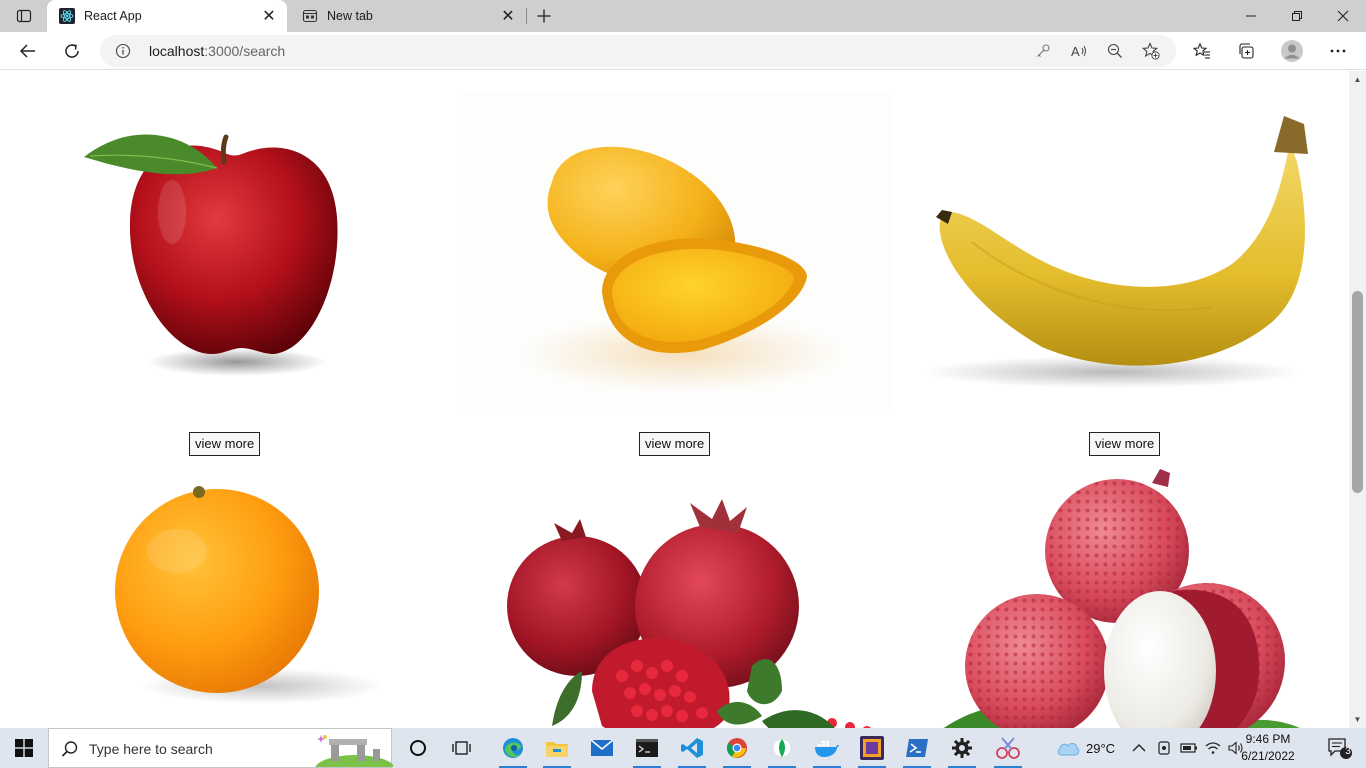  I want to click on taskbar-search-box: Type here to search, so click(220, 748).